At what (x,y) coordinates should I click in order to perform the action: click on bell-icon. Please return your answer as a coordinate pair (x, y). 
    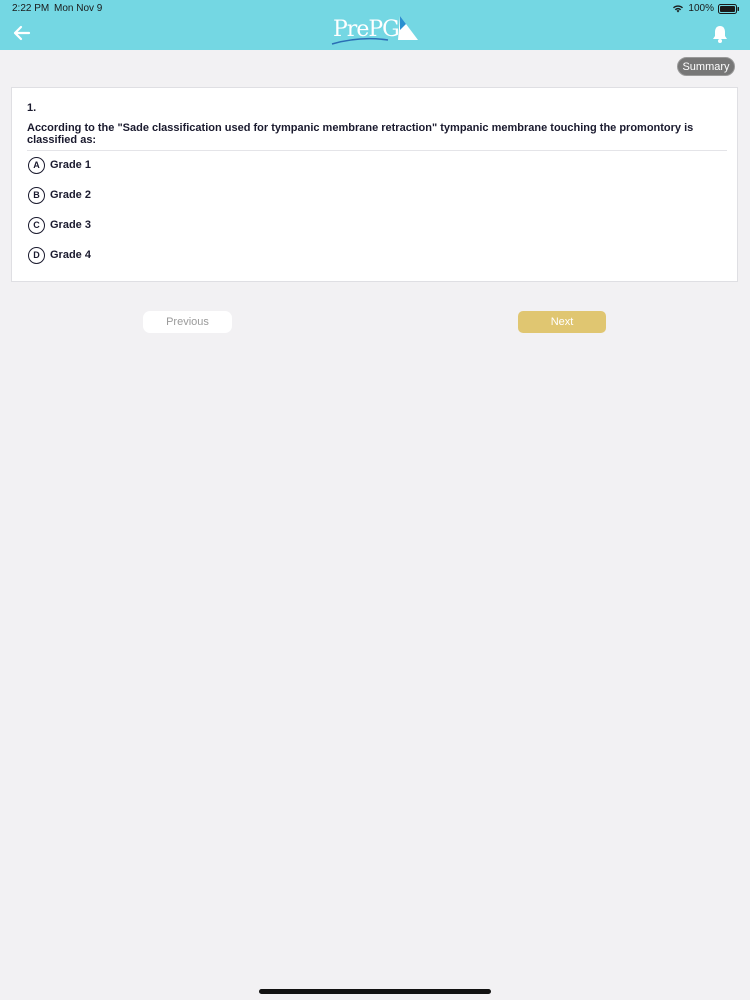
    Looking at the image, I should click on (720, 34).